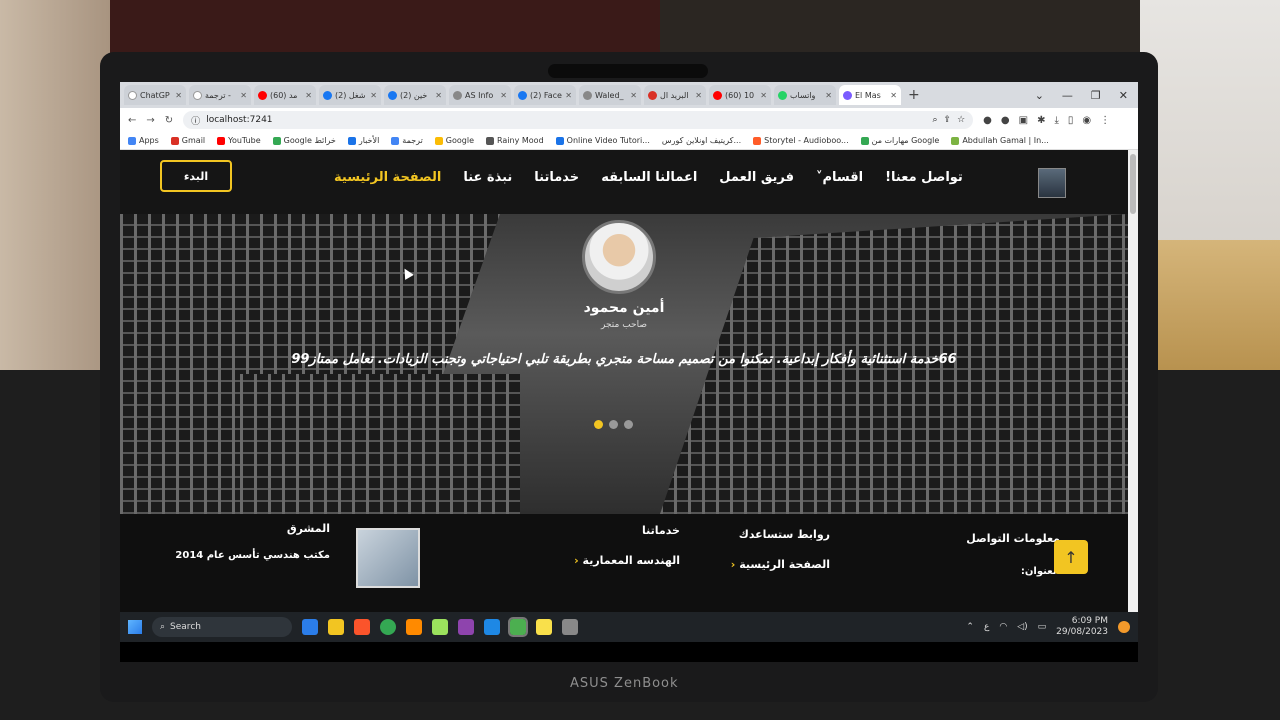 Image resolution: width=1280 pixels, height=720 pixels. What do you see at coordinates (487, 177) in the screenshot?
I see `nav-about: نبذة عنا` at bounding box center [487, 177].